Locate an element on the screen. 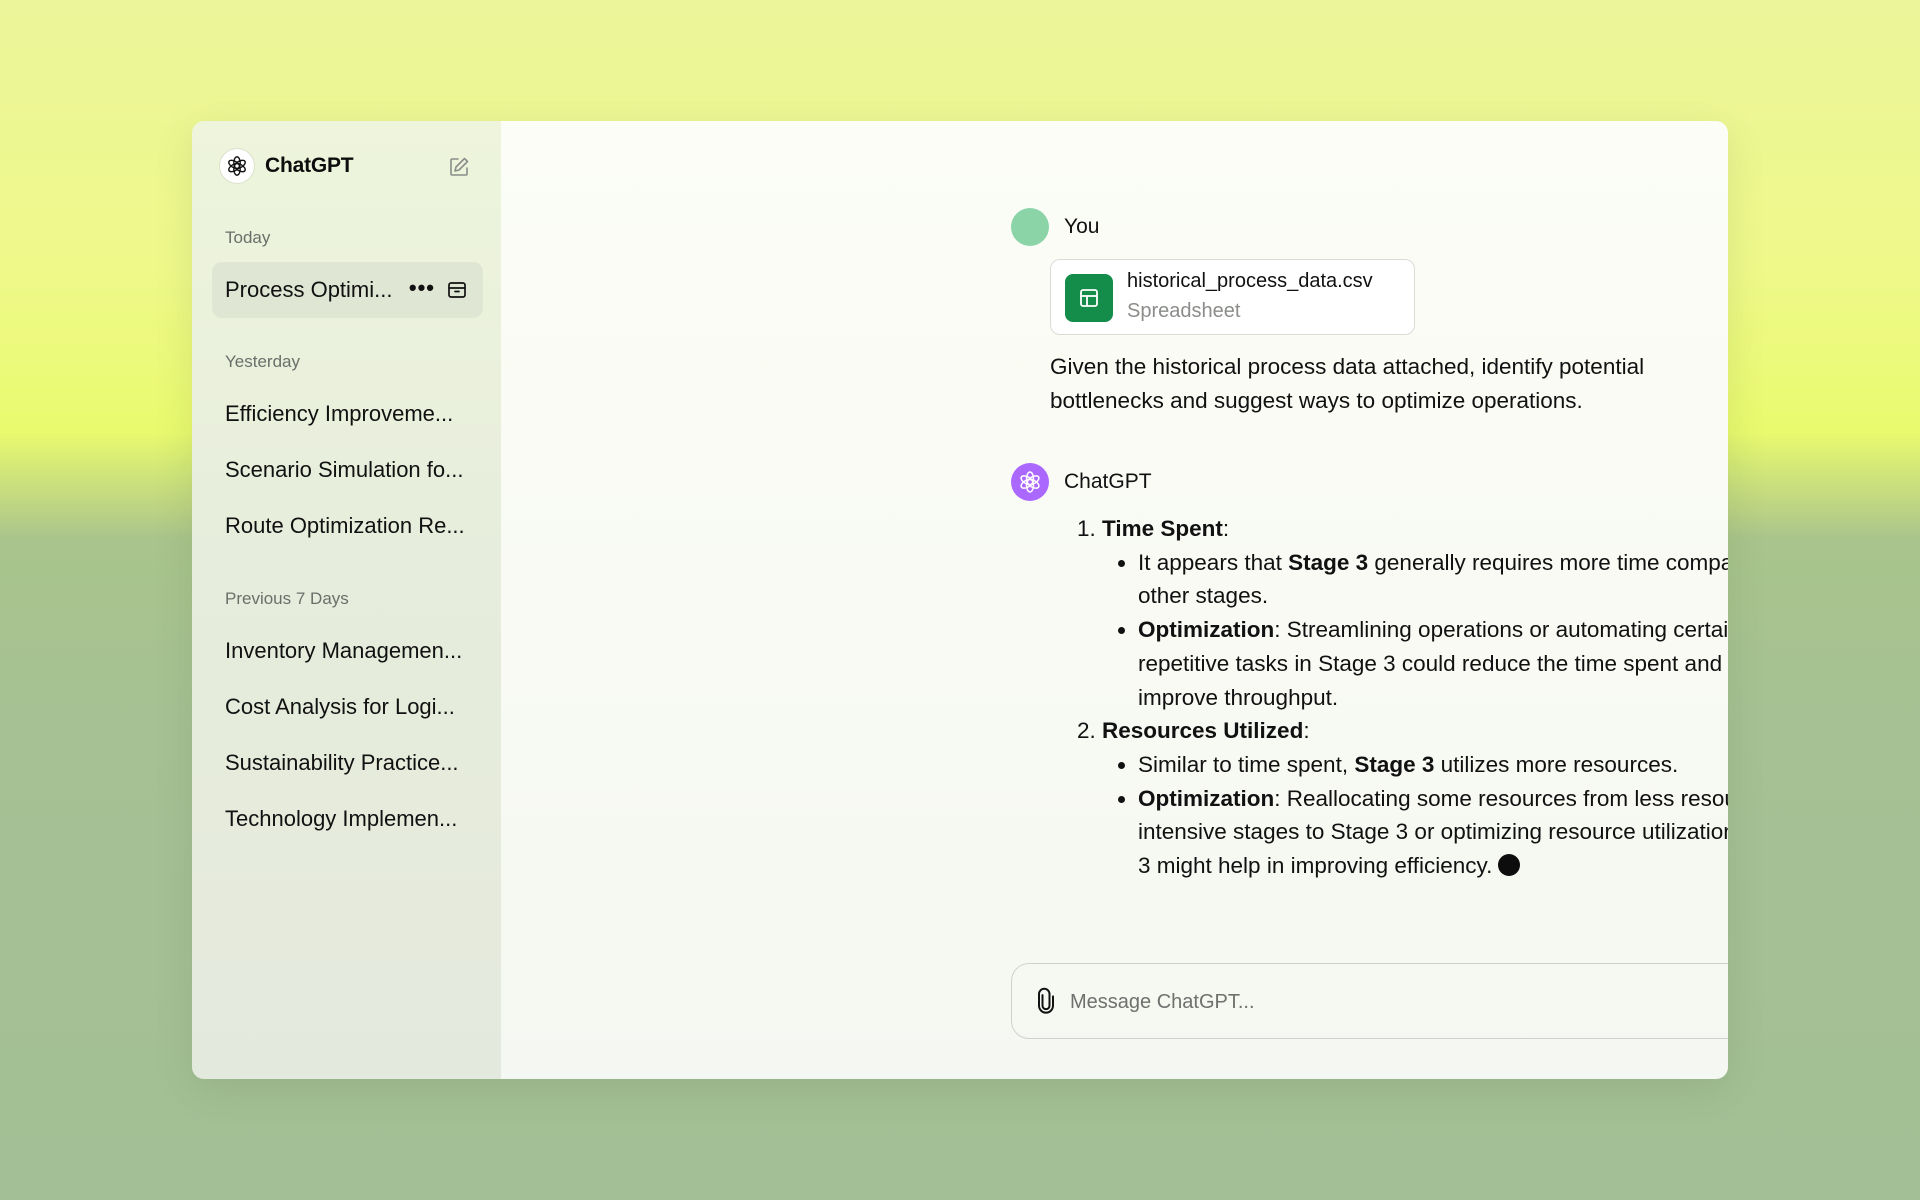 This screenshot has height=1200, width=1920. section-label-yesterday: Yesterday is located at coordinates (262, 361).